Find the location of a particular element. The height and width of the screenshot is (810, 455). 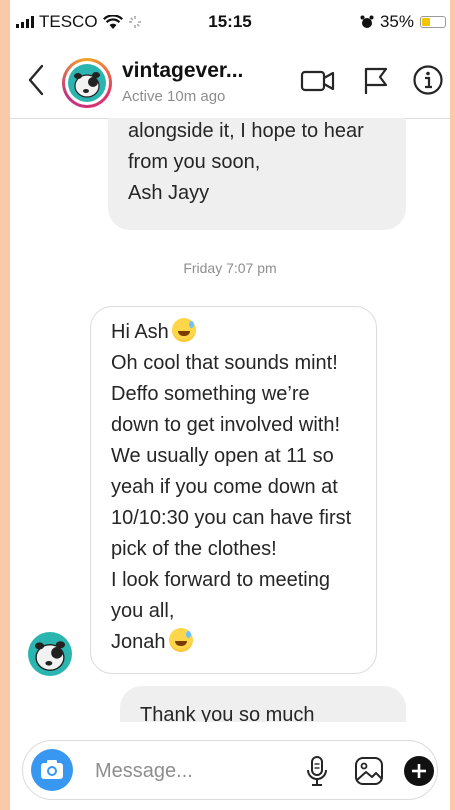

greeting-text: Hi Ash is located at coordinates (140, 332).